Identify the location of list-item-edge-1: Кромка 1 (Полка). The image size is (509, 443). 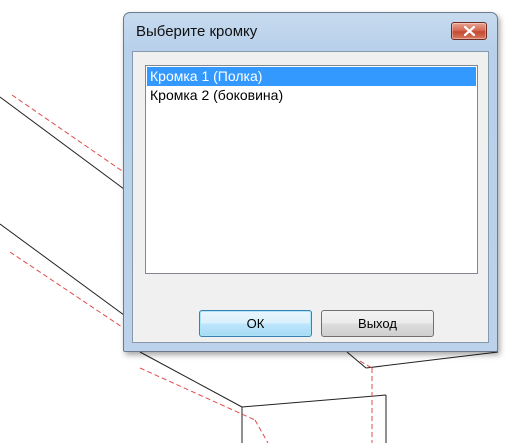
(311, 76).